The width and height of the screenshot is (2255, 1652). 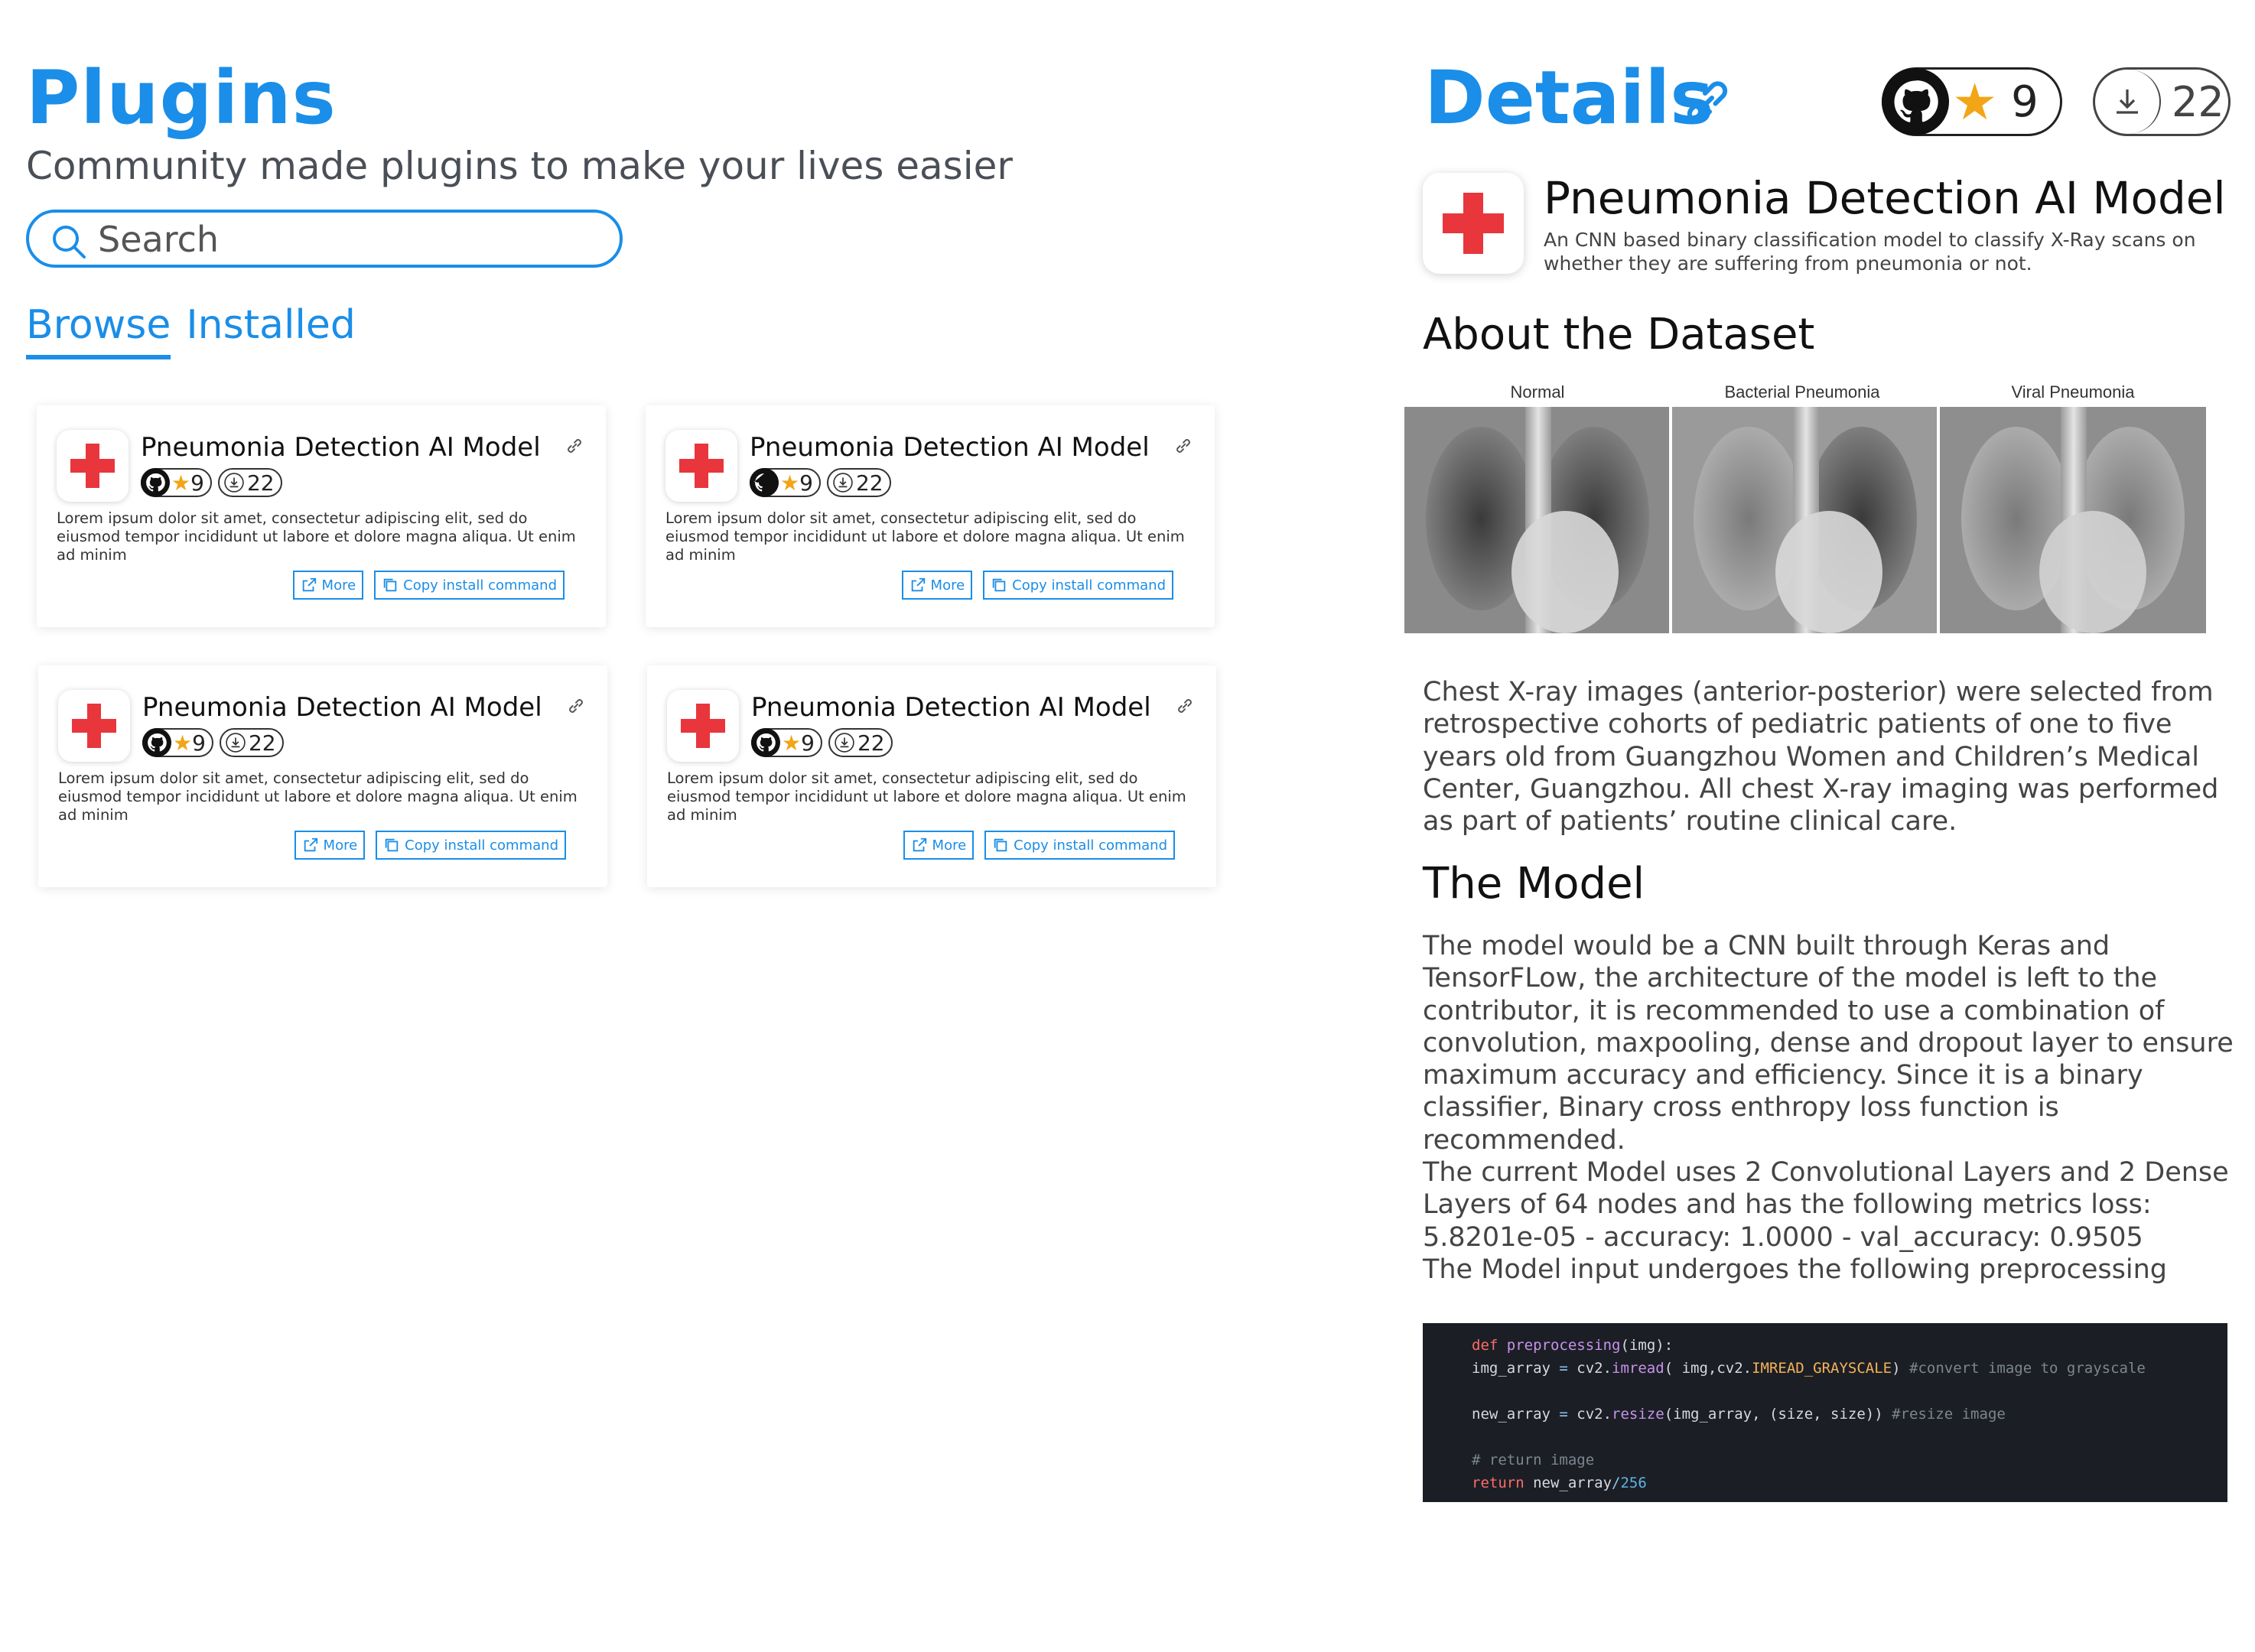 I want to click on tab-browse: Browse, so click(x=99, y=331).